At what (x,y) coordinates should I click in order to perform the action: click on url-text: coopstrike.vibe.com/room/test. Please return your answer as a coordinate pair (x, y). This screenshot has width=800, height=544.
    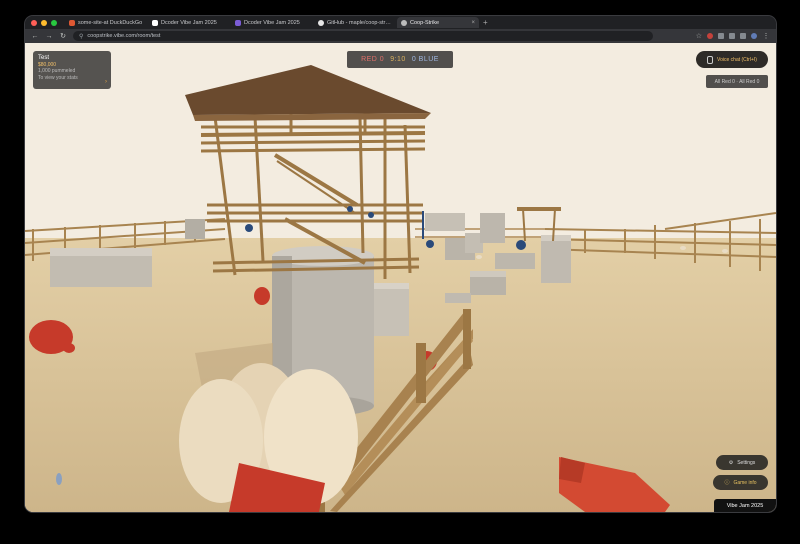
    Looking at the image, I should click on (124, 36).